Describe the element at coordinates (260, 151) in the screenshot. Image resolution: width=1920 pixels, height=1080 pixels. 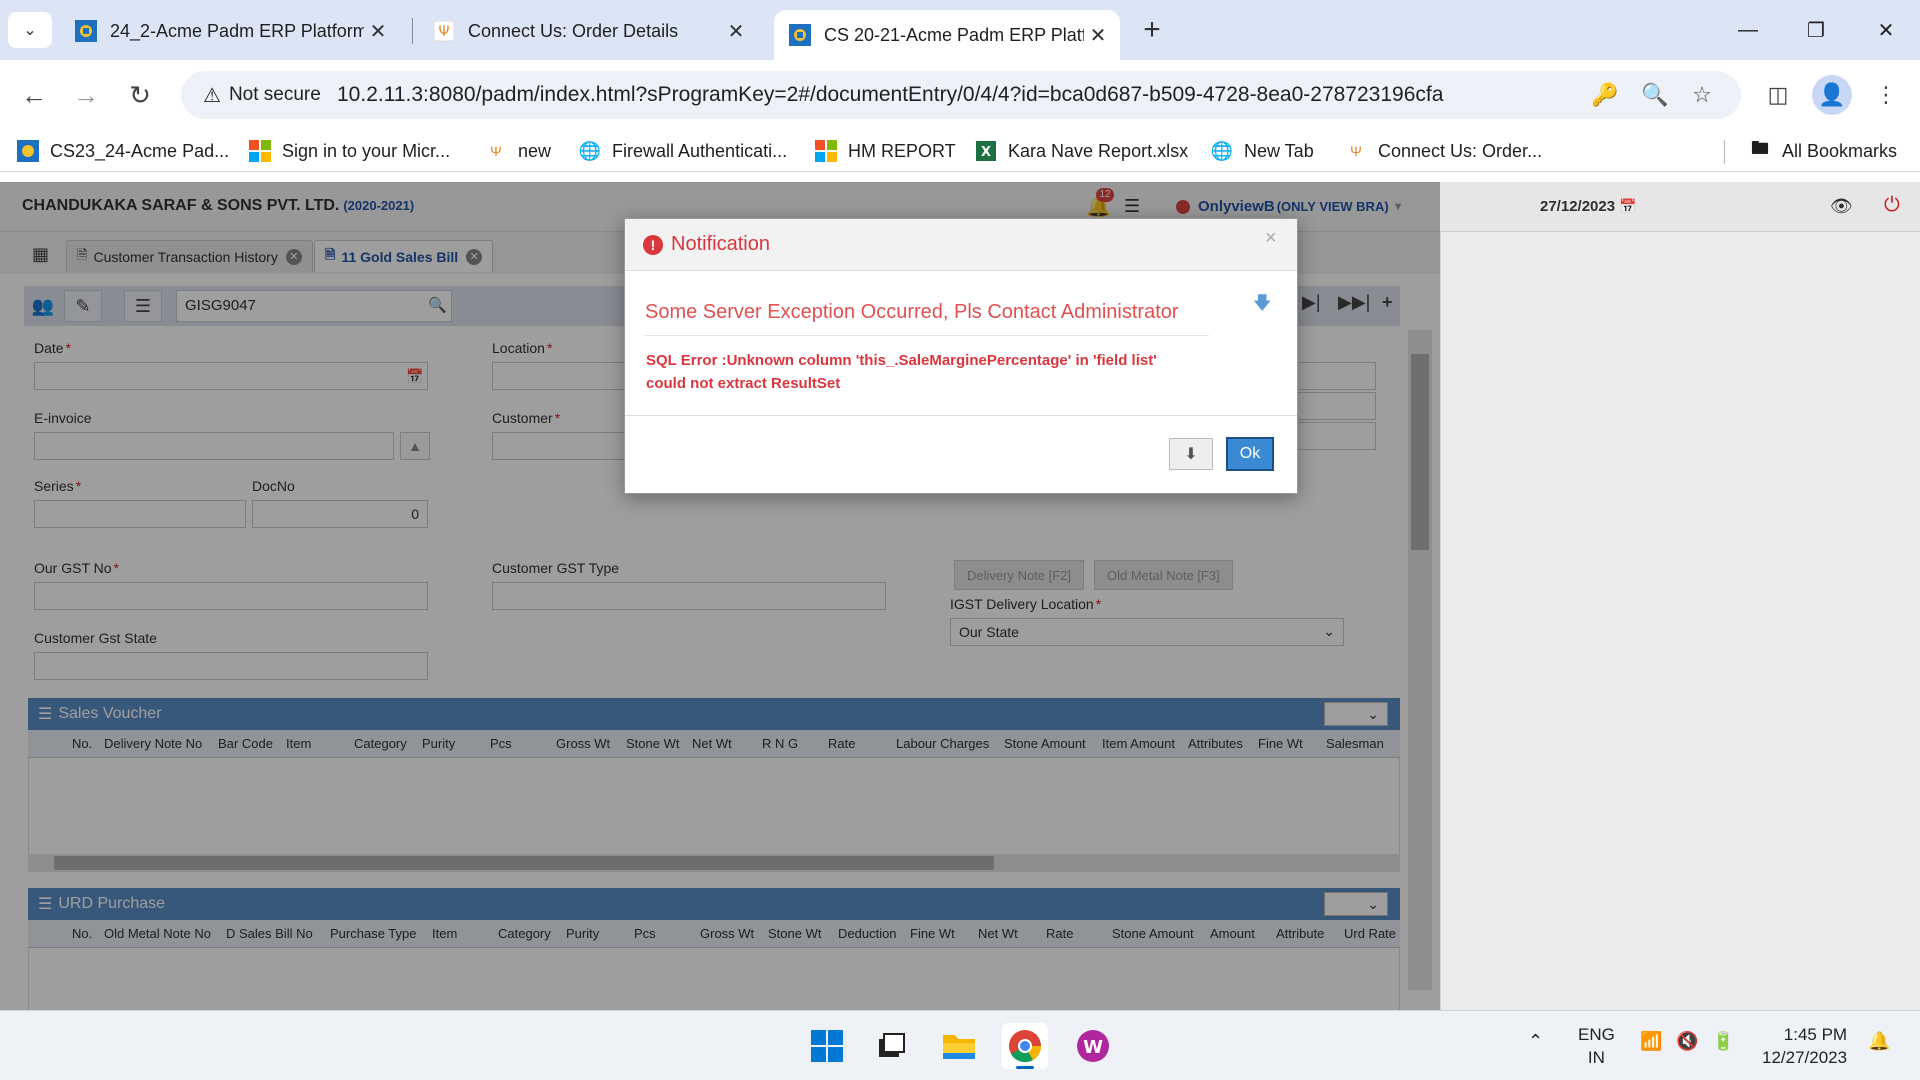
I see `microsoft-icon` at that location.